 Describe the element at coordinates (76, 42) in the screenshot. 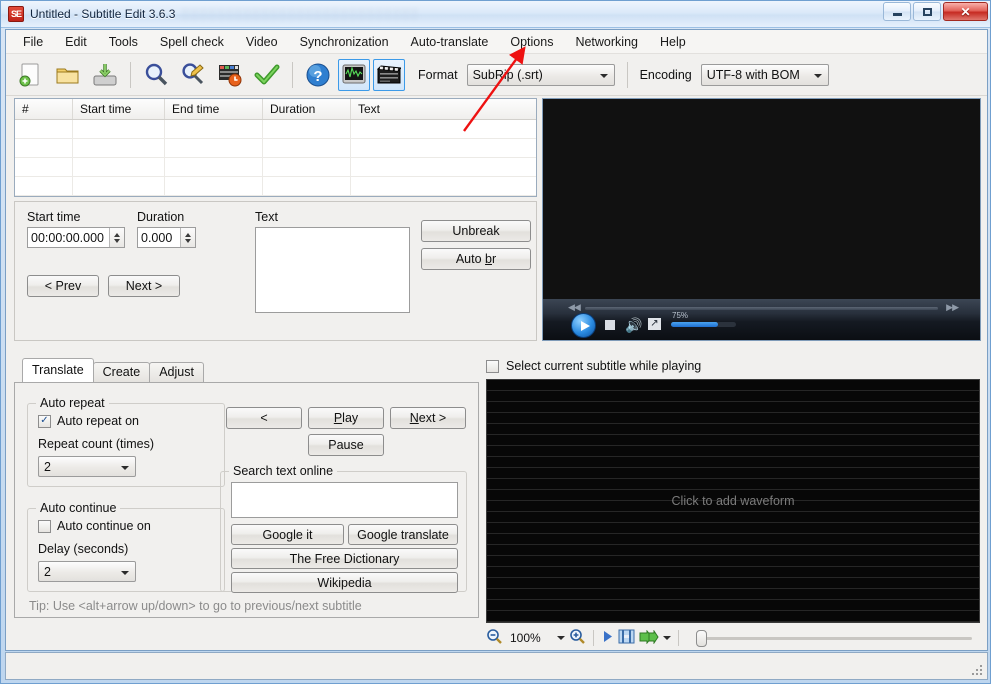

I see `menu-edit: Edit` at that location.